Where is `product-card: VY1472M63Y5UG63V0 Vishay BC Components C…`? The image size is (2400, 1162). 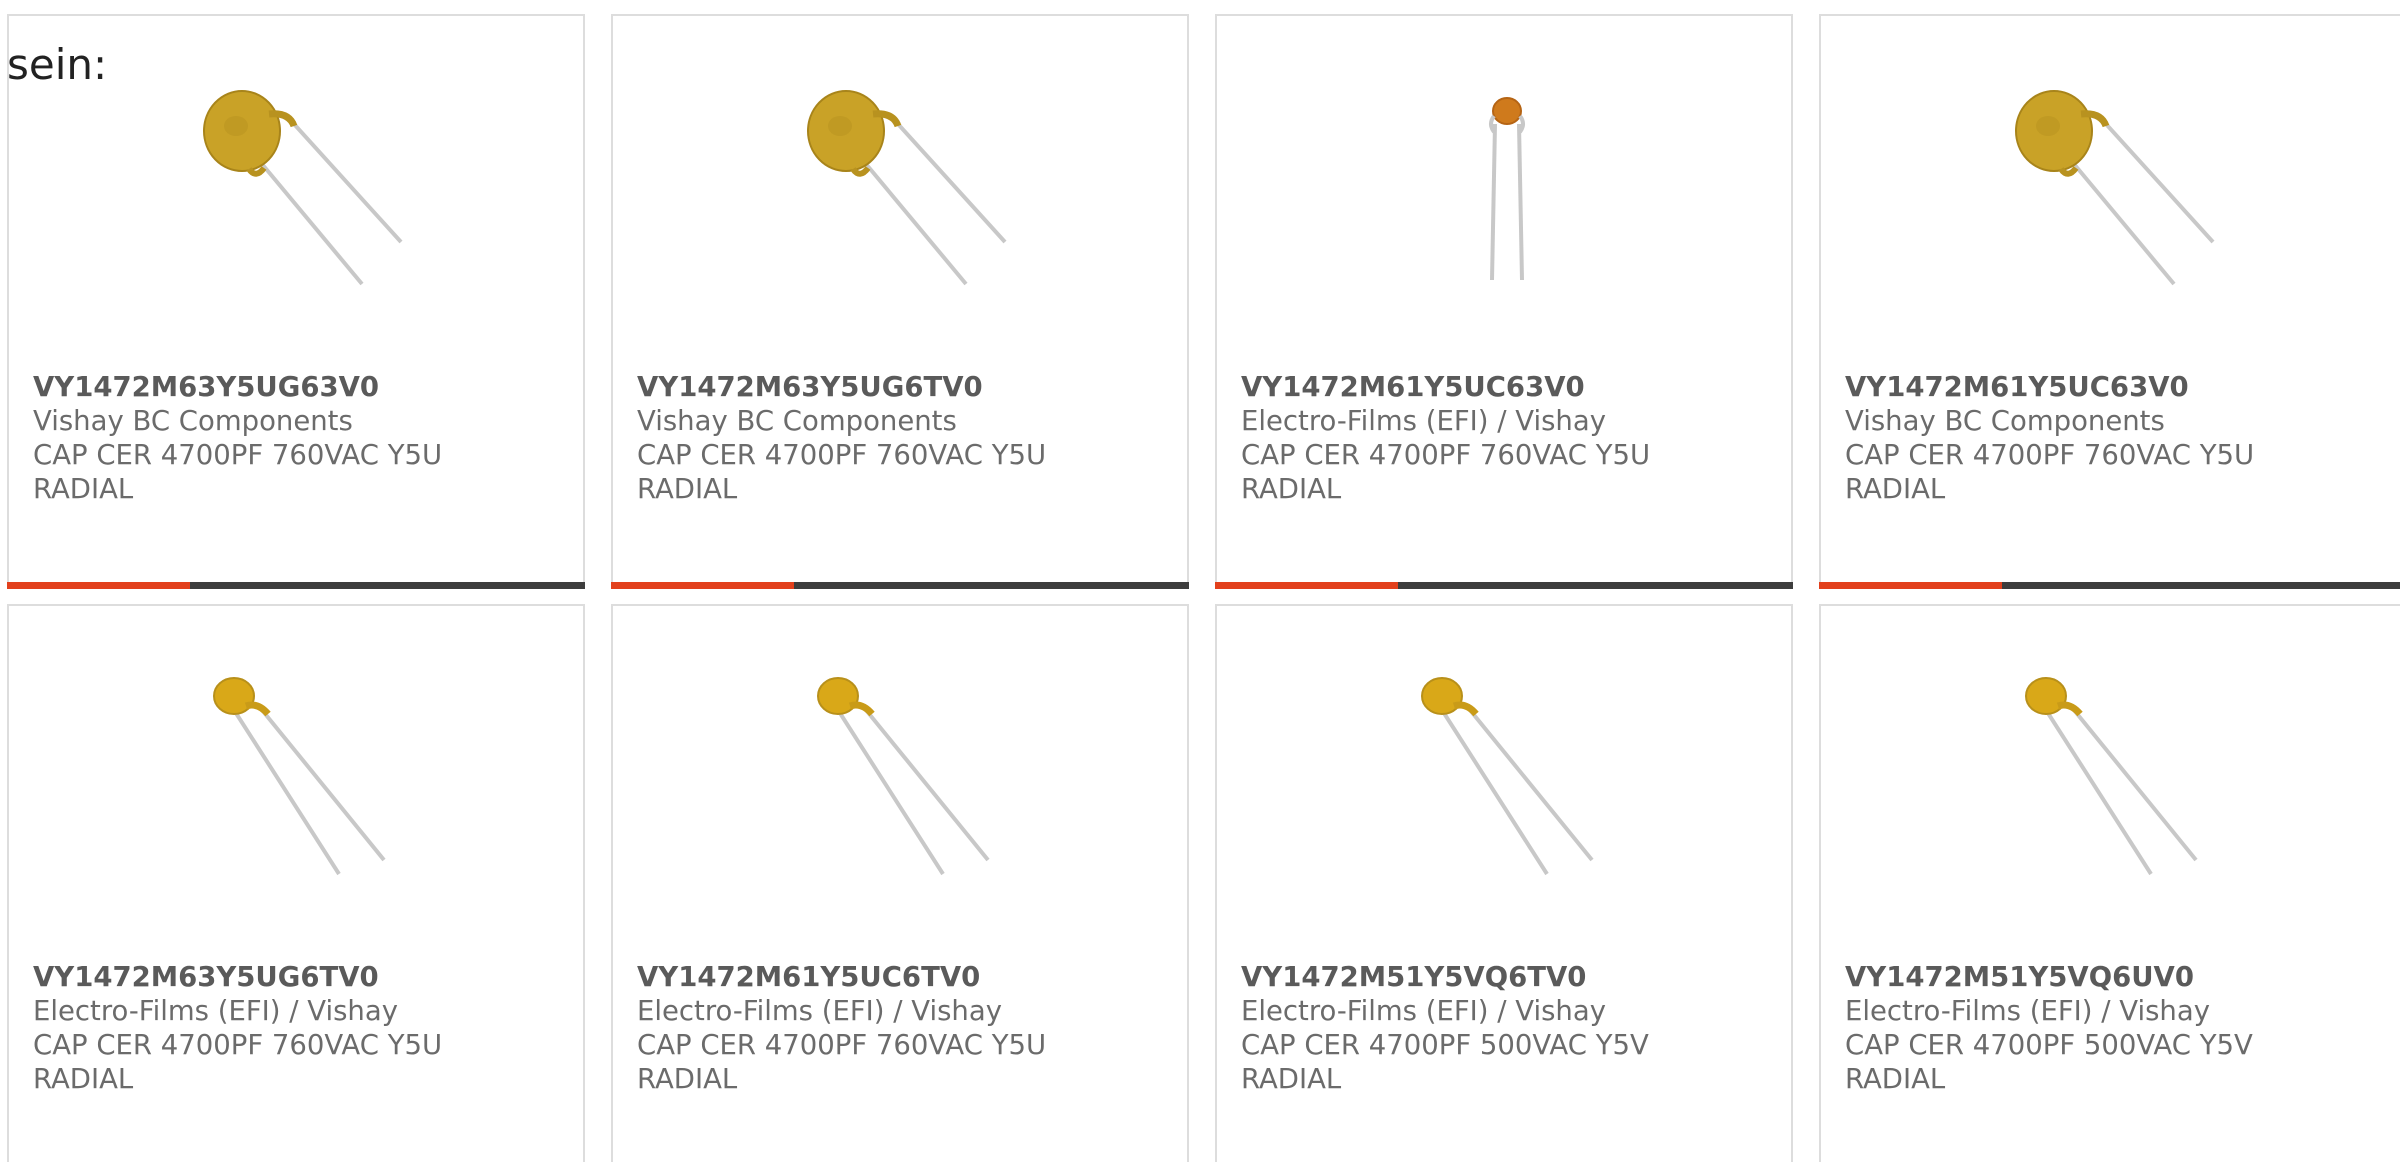
product-card: VY1472M63Y5UG63V0 Vishay BC Components C… is located at coordinates (296, 301).